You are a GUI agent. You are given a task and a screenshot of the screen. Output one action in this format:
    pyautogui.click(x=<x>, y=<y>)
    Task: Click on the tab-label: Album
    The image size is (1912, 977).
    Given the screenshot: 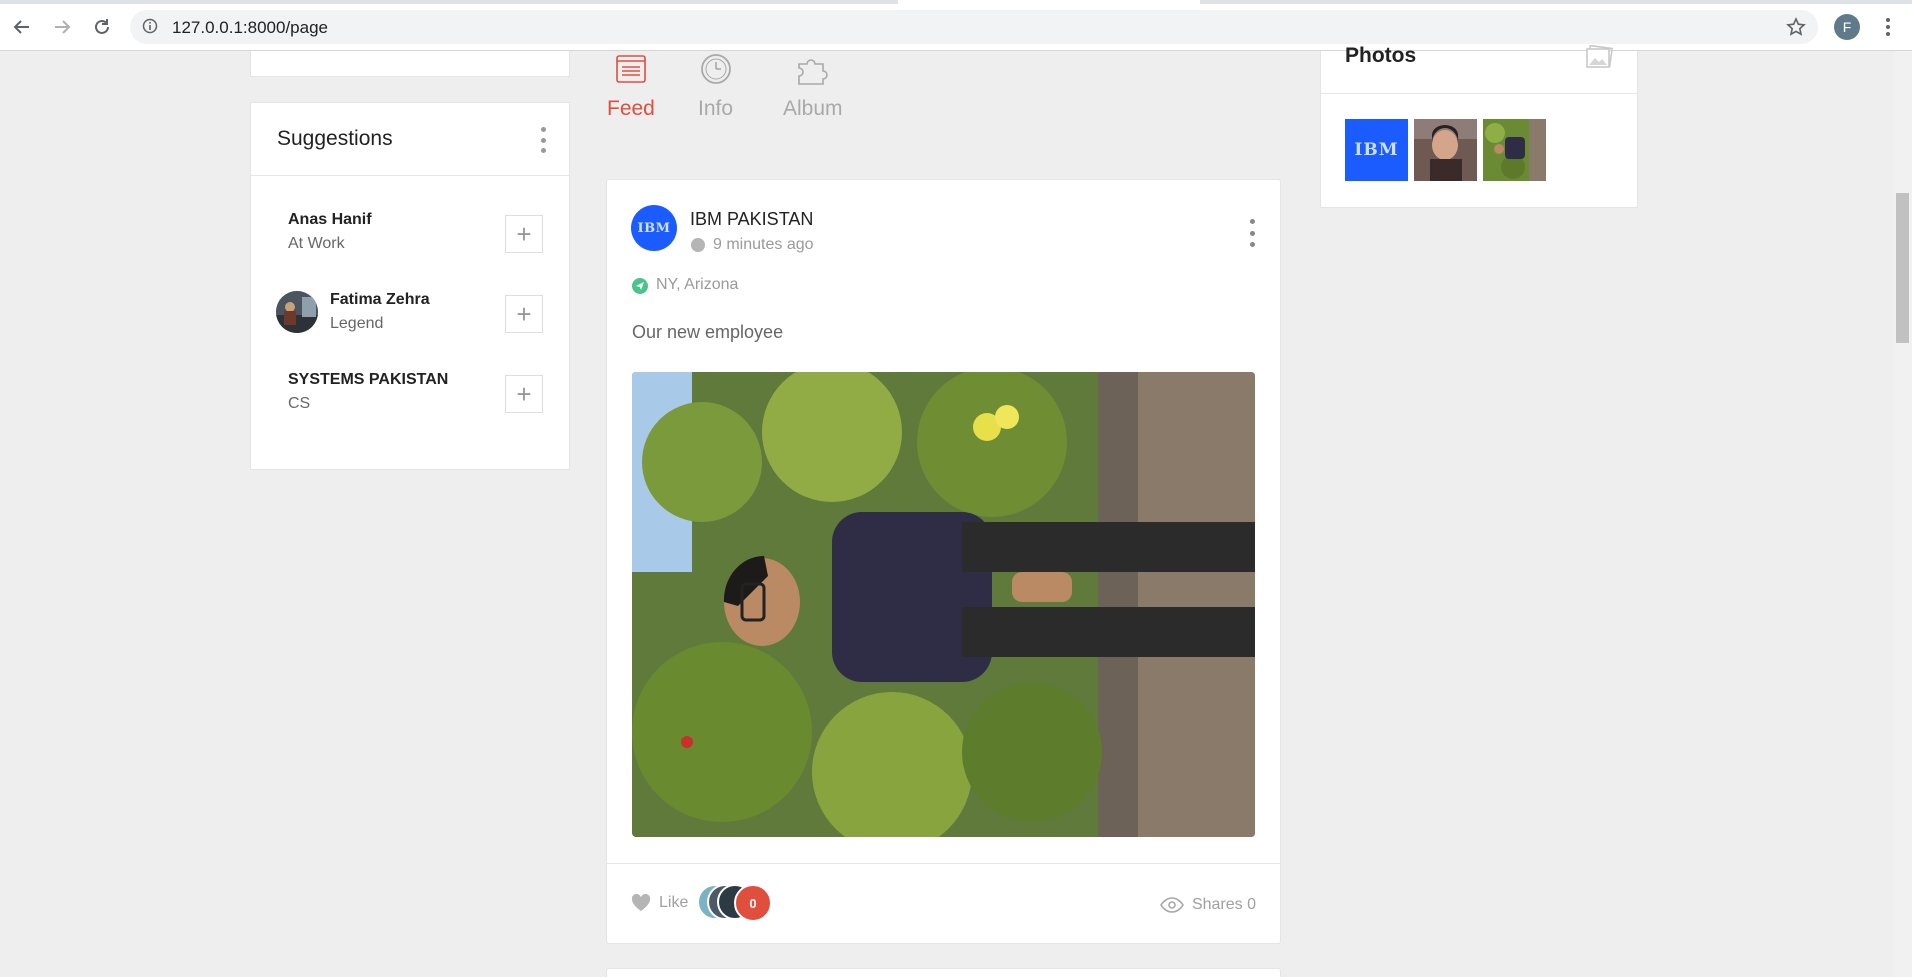 What is the action you would take?
    pyautogui.click(x=813, y=108)
    